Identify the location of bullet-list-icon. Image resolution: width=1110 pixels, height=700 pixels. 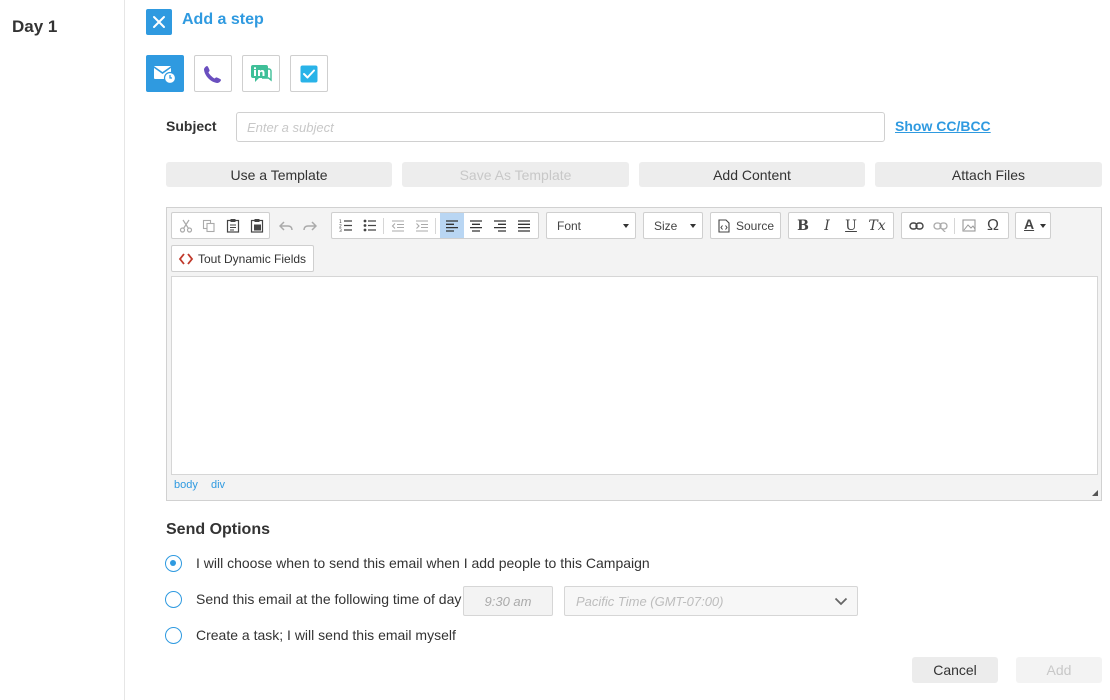
(370, 225).